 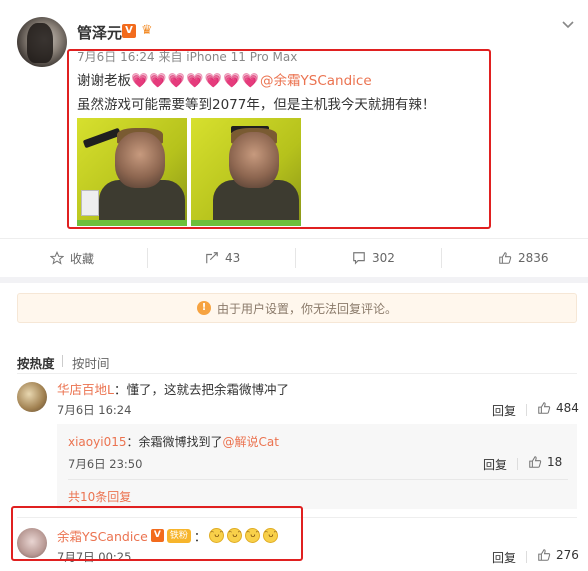 What do you see at coordinates (99, 496) in the screenshot?
I see `more-replies-link: 共10条回复` at bounding box center [99, 496].